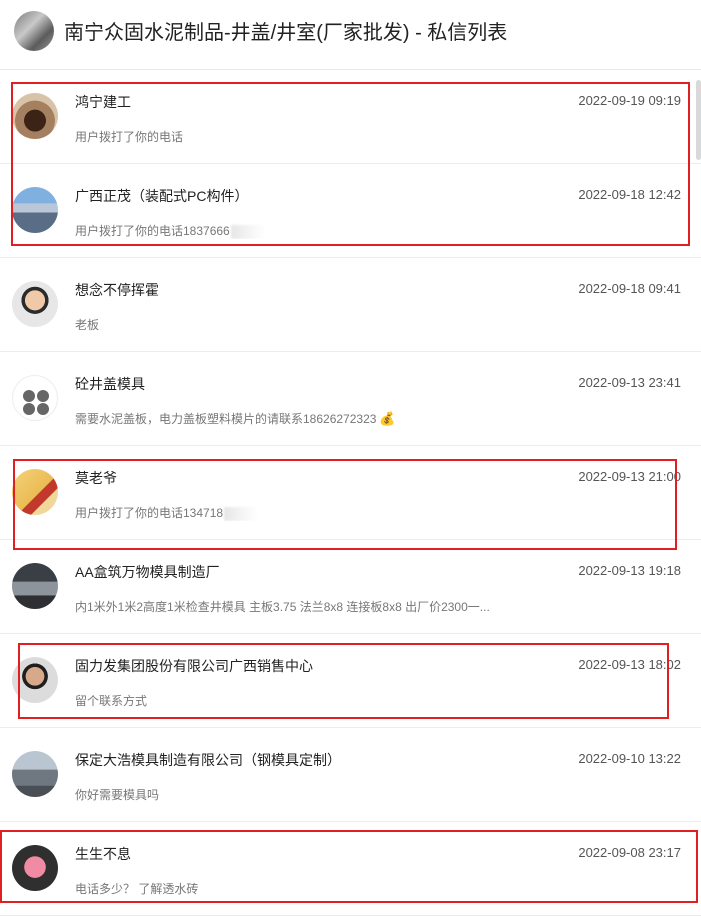  Describe the element at coordinates (350, 117) in the screenshot. I see `conversation-row: 鸿宁建工 2022-09-19 09:19 用户拨打了你的电话` at that location.